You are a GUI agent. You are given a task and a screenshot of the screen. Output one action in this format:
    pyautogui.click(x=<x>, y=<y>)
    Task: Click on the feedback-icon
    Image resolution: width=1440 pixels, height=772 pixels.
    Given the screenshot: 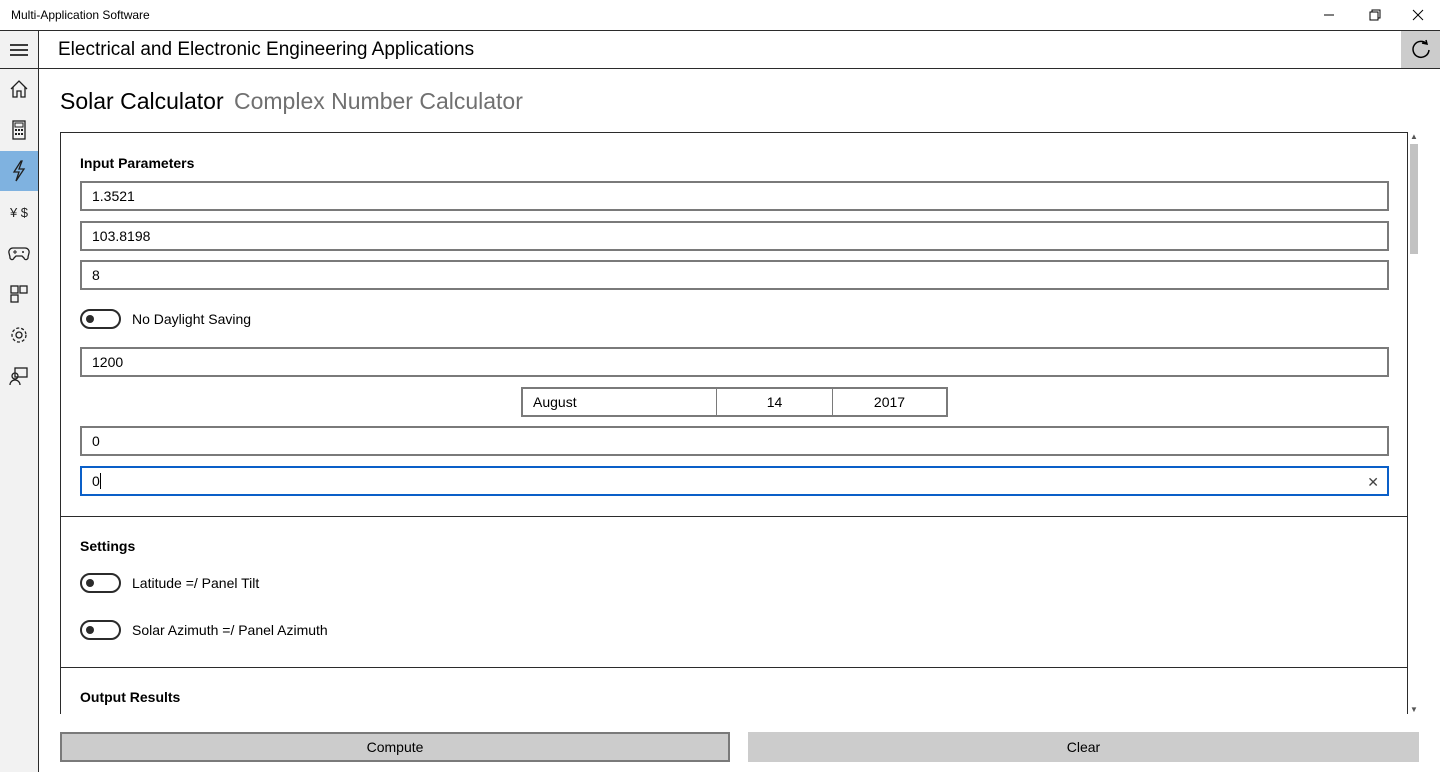 What is the action you would take?
    pyautogui.click(x=18, y=376)
    